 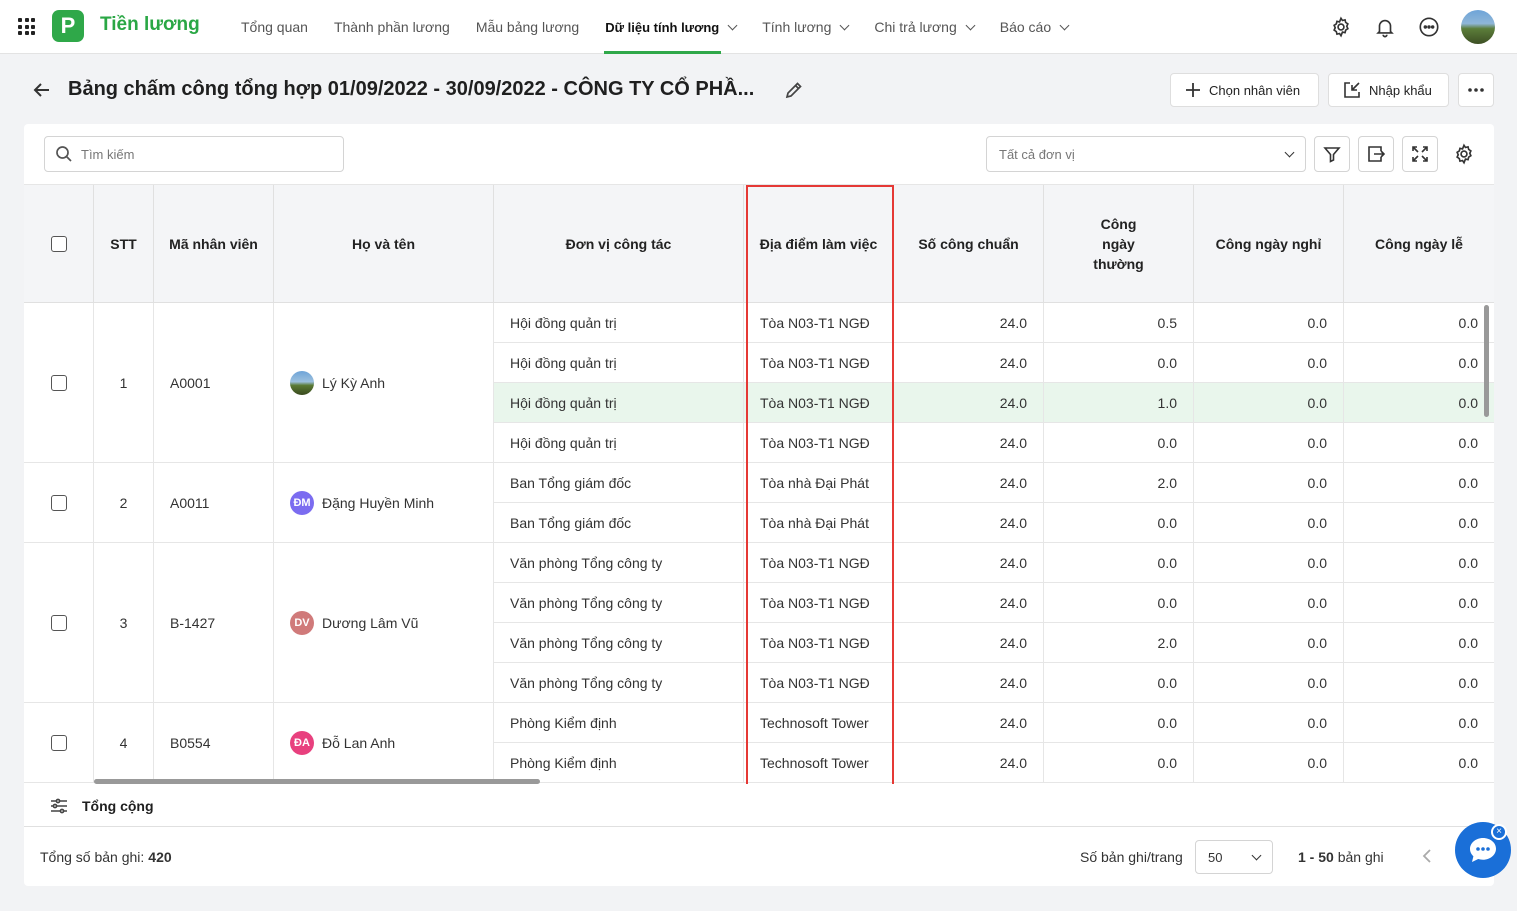 I want to click on cell-unit: Văn phòng Tổng công ty, so click(x=619, y=643).